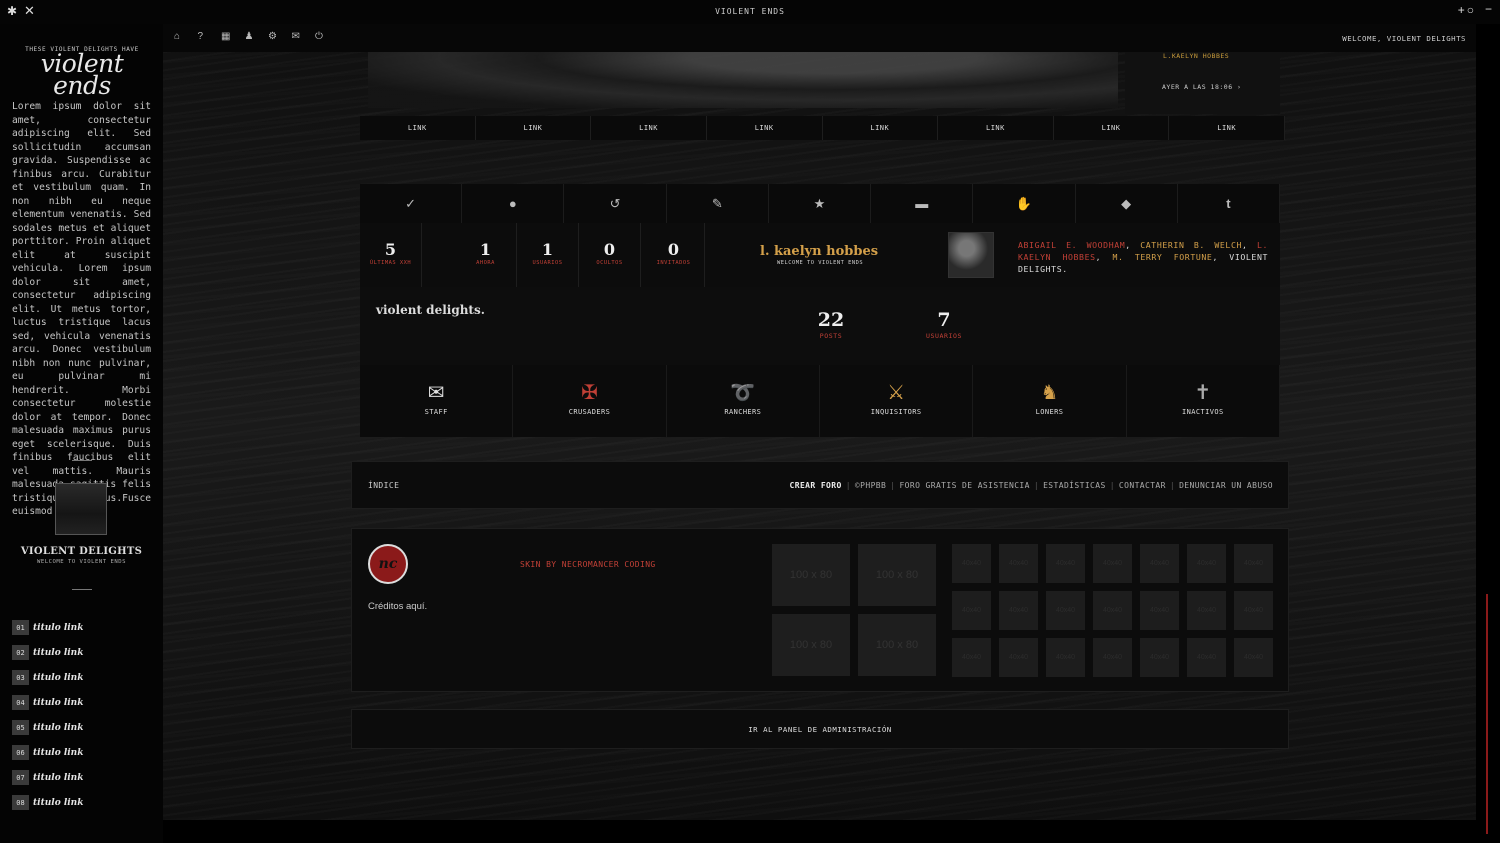  Describe the element at coordinates (1074, 485) in the screenshot. I see `footer-link: ESTADÍSTICAS` at that location.